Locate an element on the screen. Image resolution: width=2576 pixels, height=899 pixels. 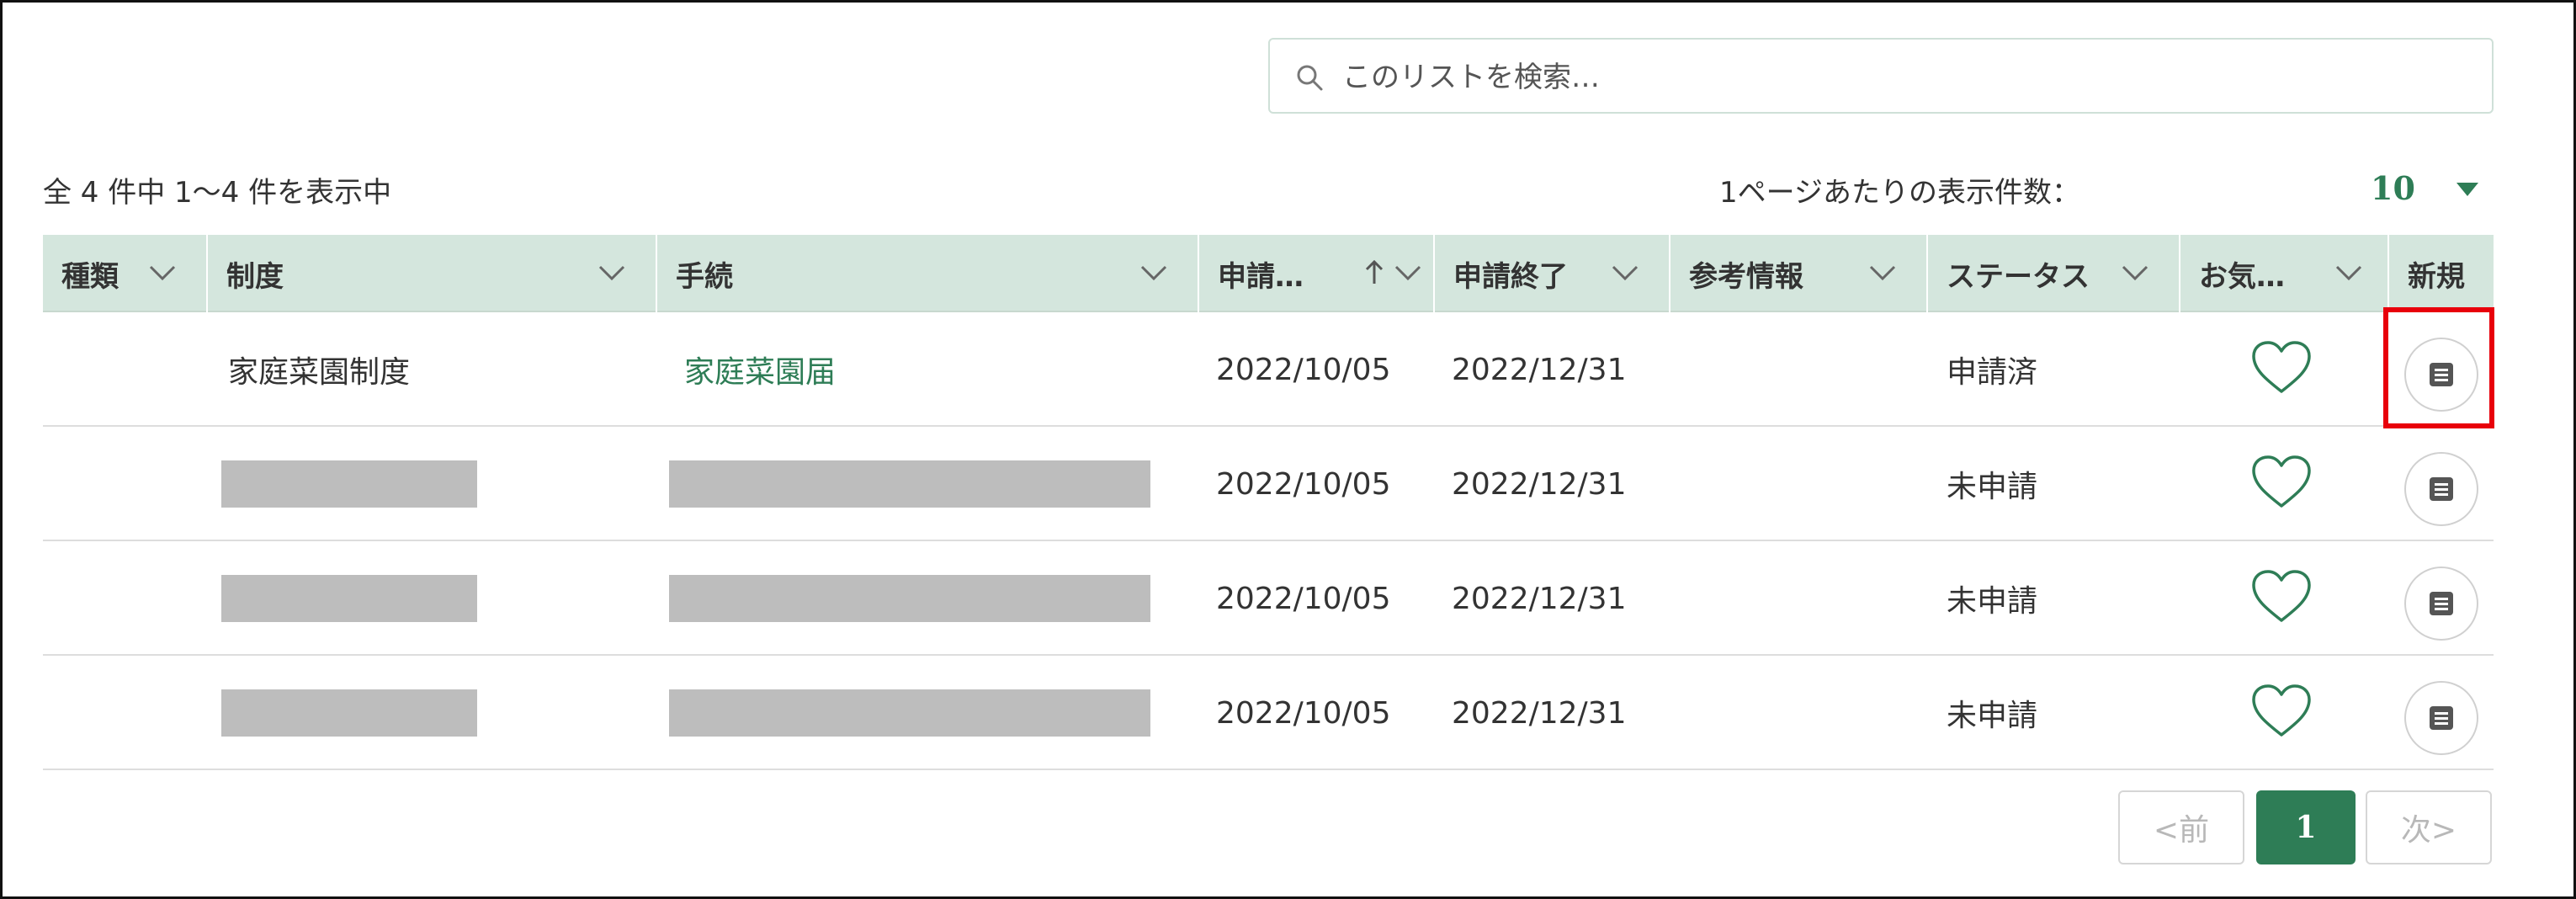
column-header-procedure: 手続 is located at coordinates (928, 273).